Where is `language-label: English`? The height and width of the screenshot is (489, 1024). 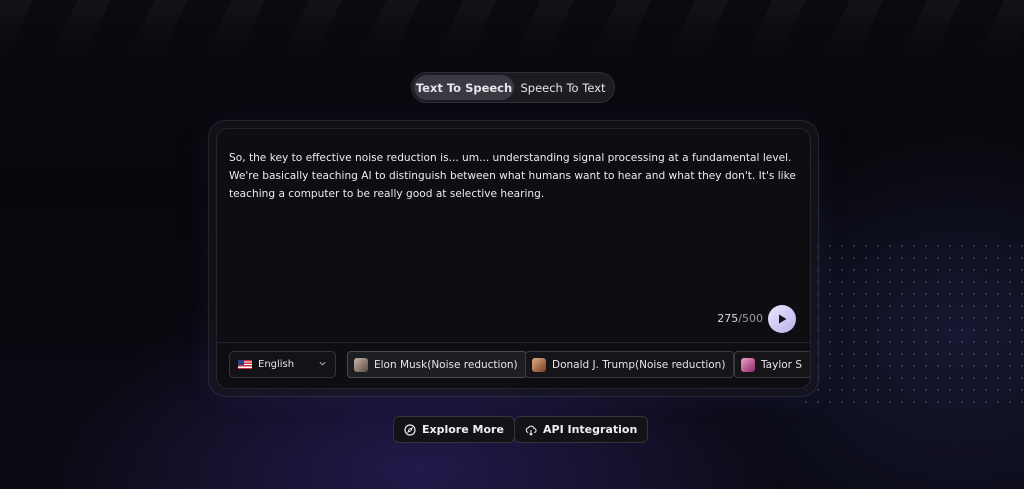
language-label: English is located at coordinates (276, 364).